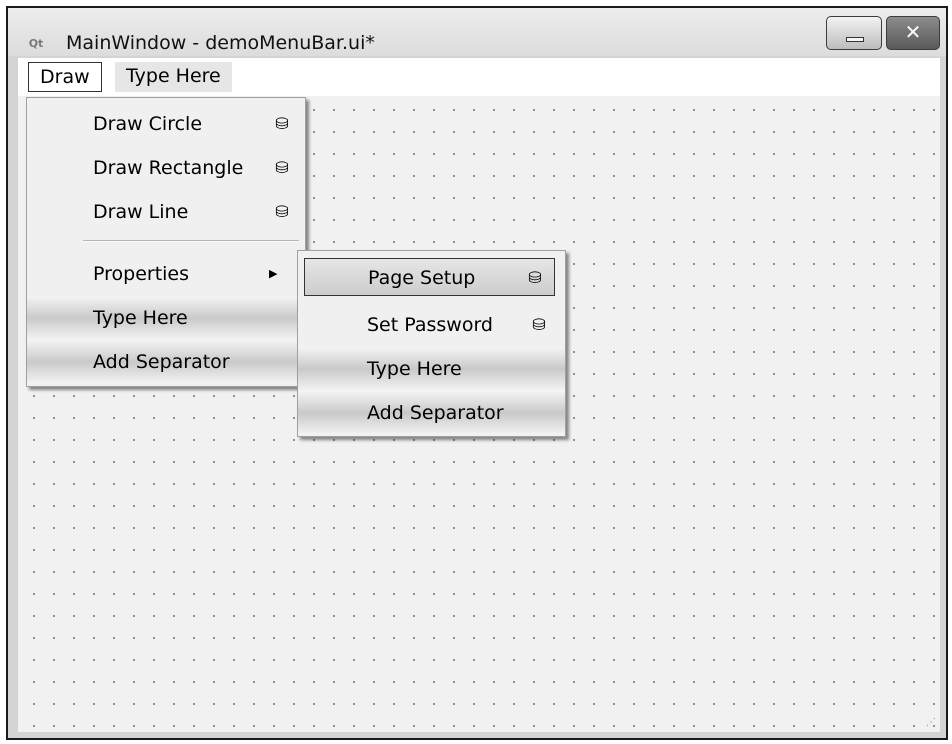 The height and width of the screenshot is (744, 952). I want to click on menu-item-label: Draw Circle, so click(148, 124).